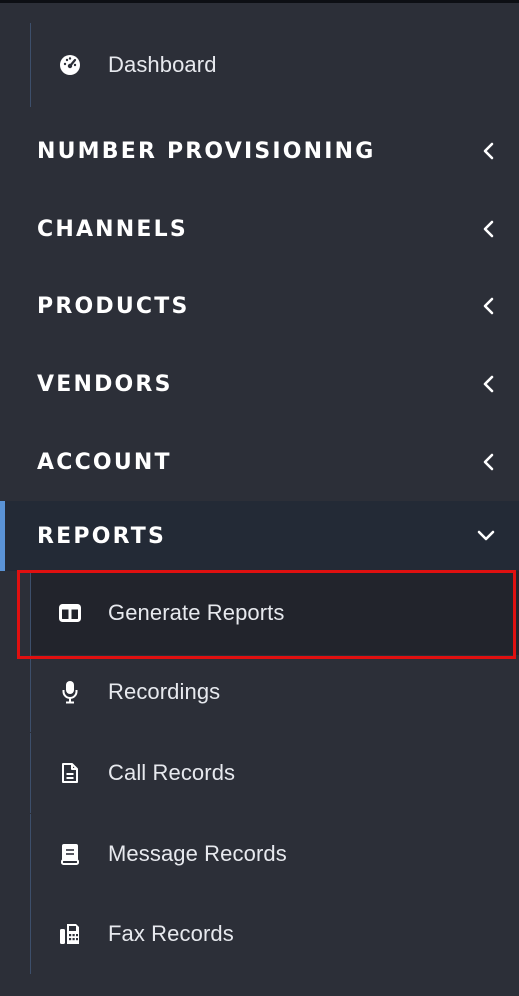 The width and height of the screenshot is (519, 996). What do you see at coordinates (259, 462) in the screenshot?
I see `section-account: ACCOUNT` at bounding box center [259, 462].